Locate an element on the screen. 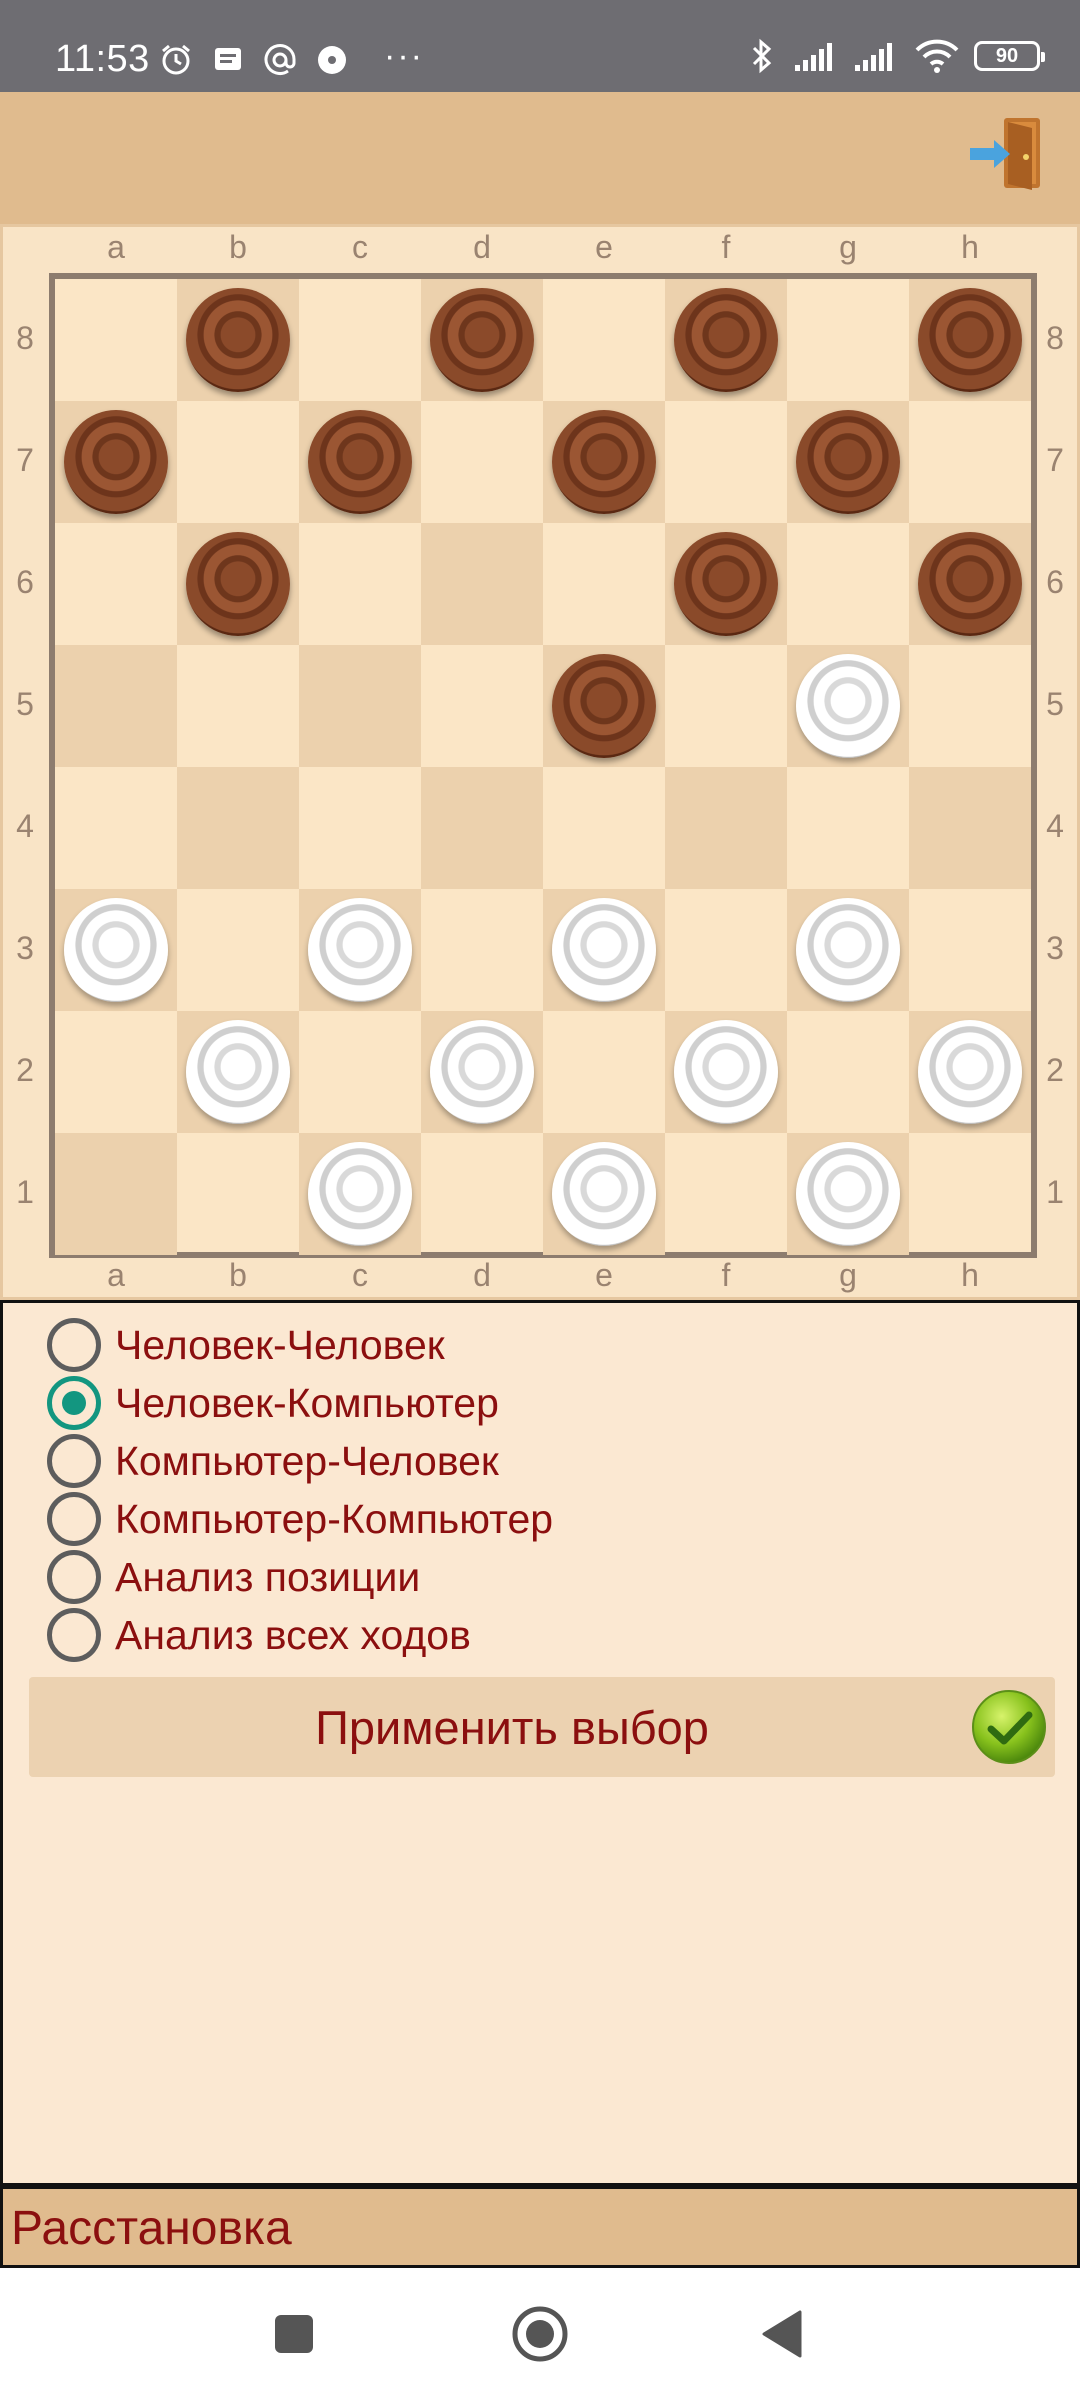  setup-label: Расстановка is located at coordinates (151, 2228).